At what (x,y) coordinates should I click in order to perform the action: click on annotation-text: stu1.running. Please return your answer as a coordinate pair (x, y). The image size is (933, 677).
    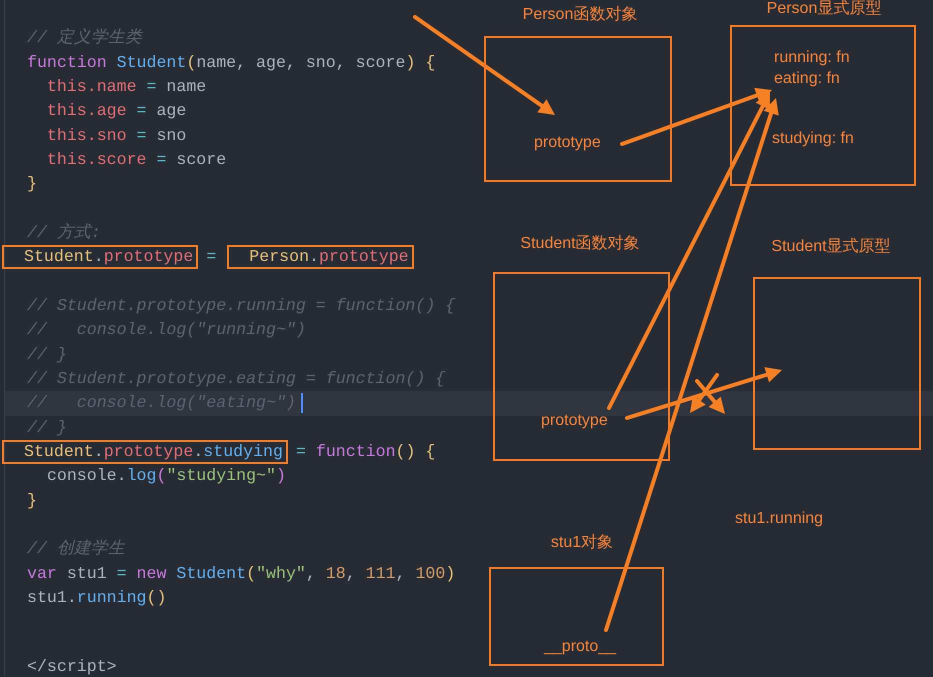
    Looking at the image, I should click on (779, 519).